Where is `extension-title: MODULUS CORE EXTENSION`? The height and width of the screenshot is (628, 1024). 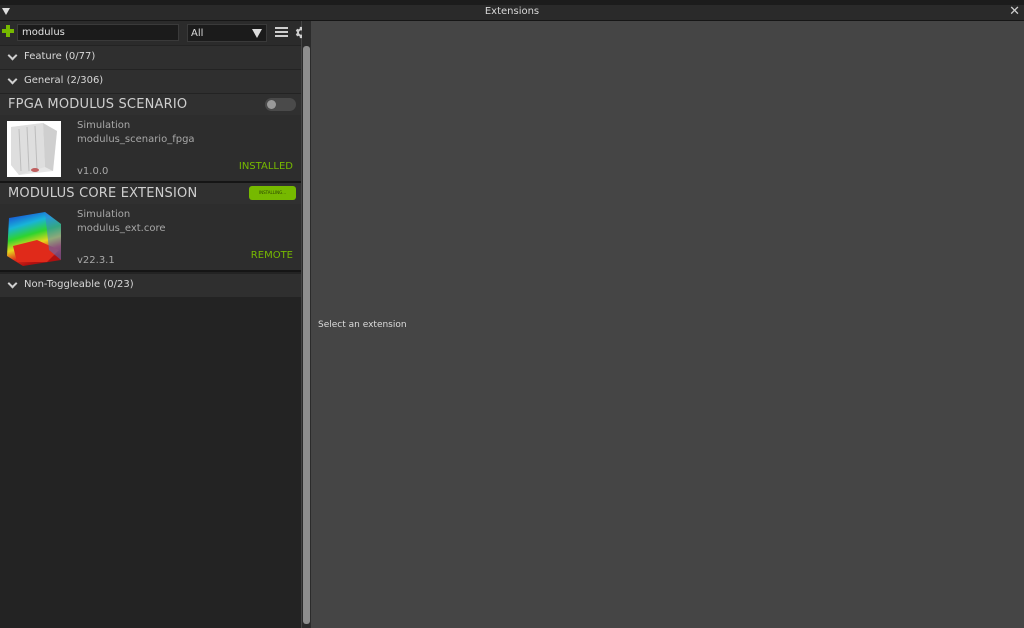 extension-title: MODULUS CORE EXTENSION is located at coordinates (103, 193).